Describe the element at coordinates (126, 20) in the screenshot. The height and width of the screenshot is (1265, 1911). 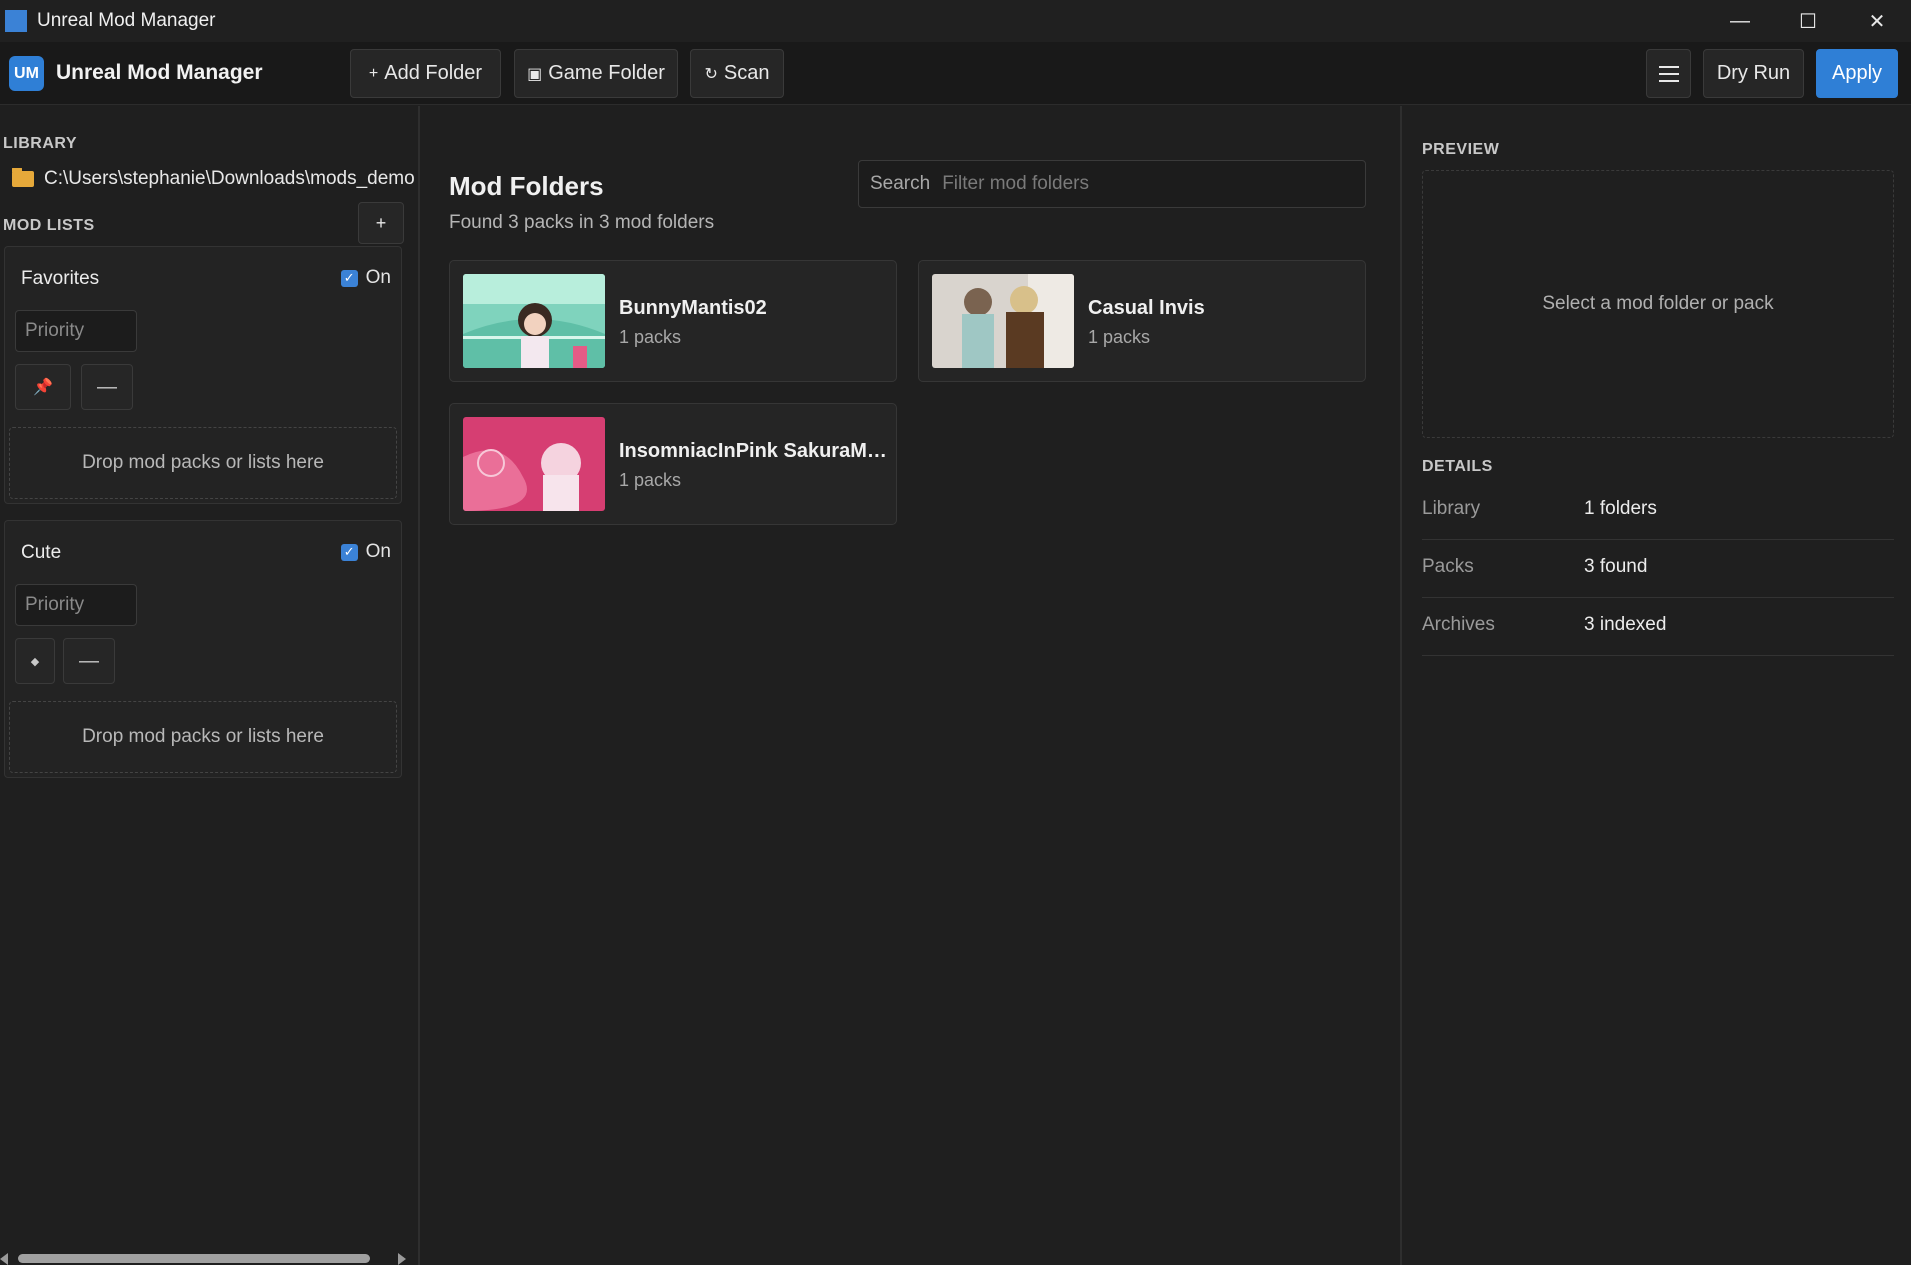
I see `window-title: Unreal Mod Manager` at that location.